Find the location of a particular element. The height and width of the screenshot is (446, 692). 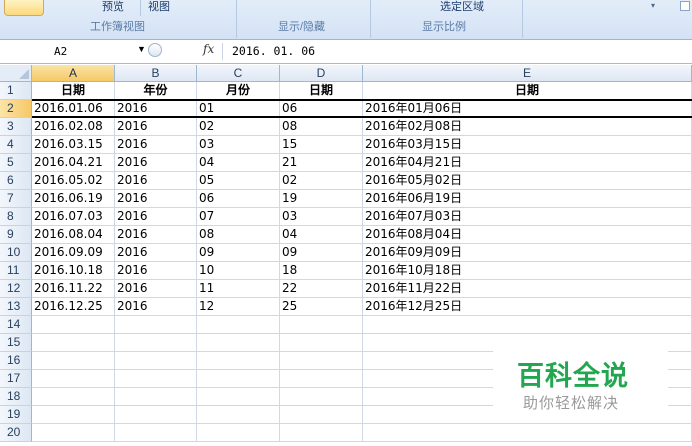

cell-b16 is located at coordinates (156, 361).